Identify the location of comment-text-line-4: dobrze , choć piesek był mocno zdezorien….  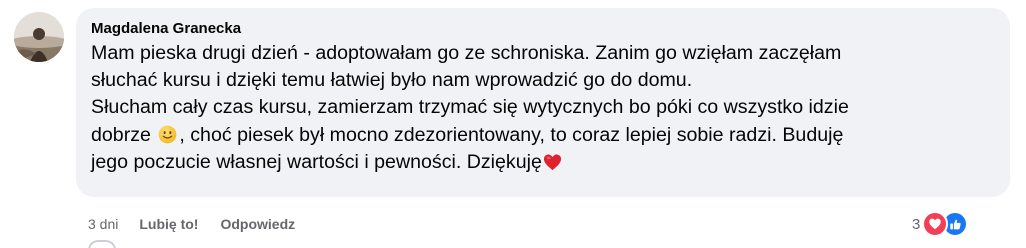
(543, 135).